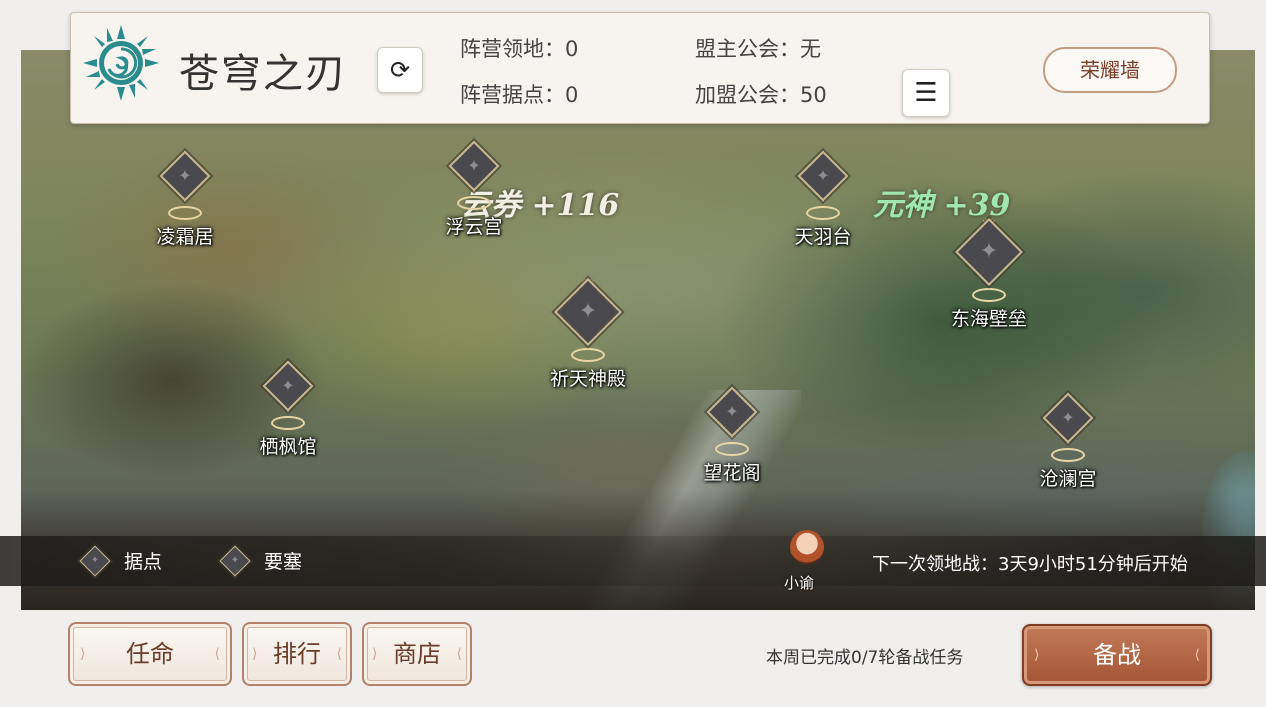 Image resolution: width=1266 pixels, height=707 pixels. I want to click on menu-button: ☰, so click(926, 93).